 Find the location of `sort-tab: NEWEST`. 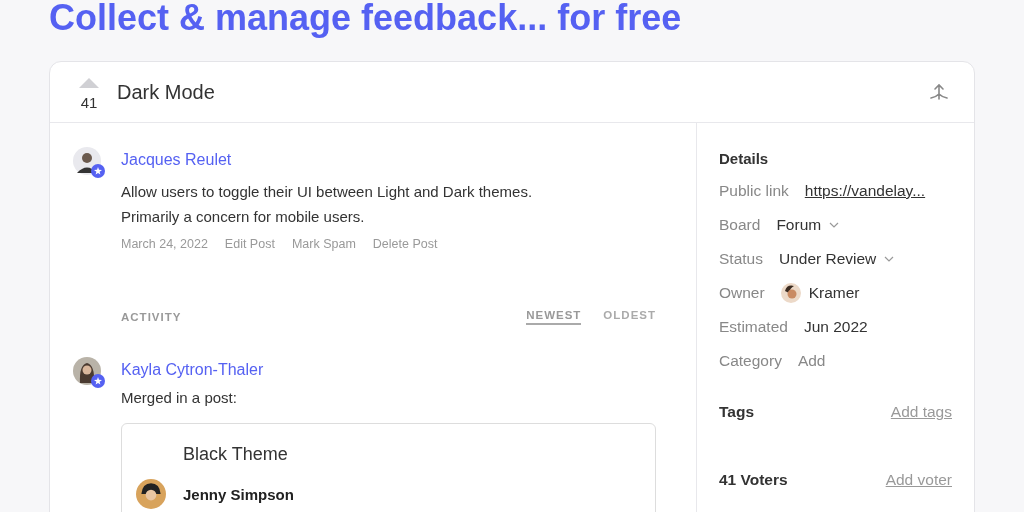

sort-tab: NEWEST is located at coordinates (554, 317).